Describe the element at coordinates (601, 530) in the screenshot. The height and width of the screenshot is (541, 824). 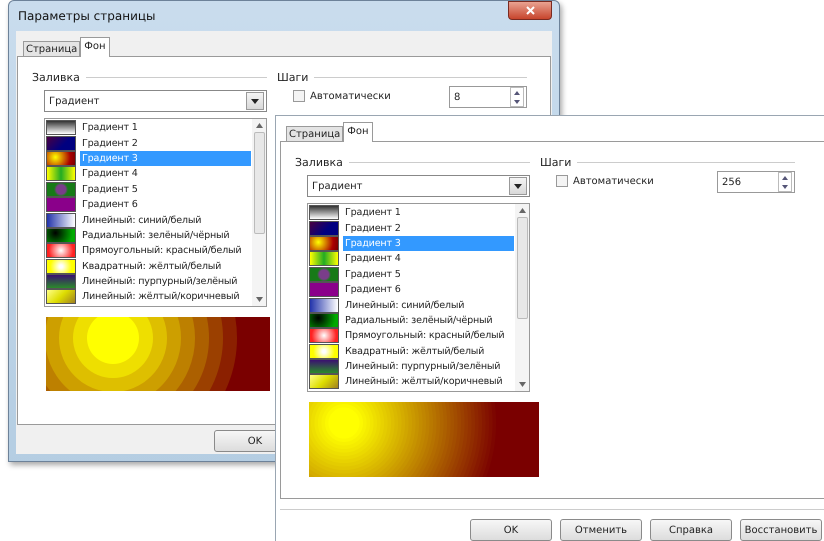
I see `dialog-button: Отменить` at that location.